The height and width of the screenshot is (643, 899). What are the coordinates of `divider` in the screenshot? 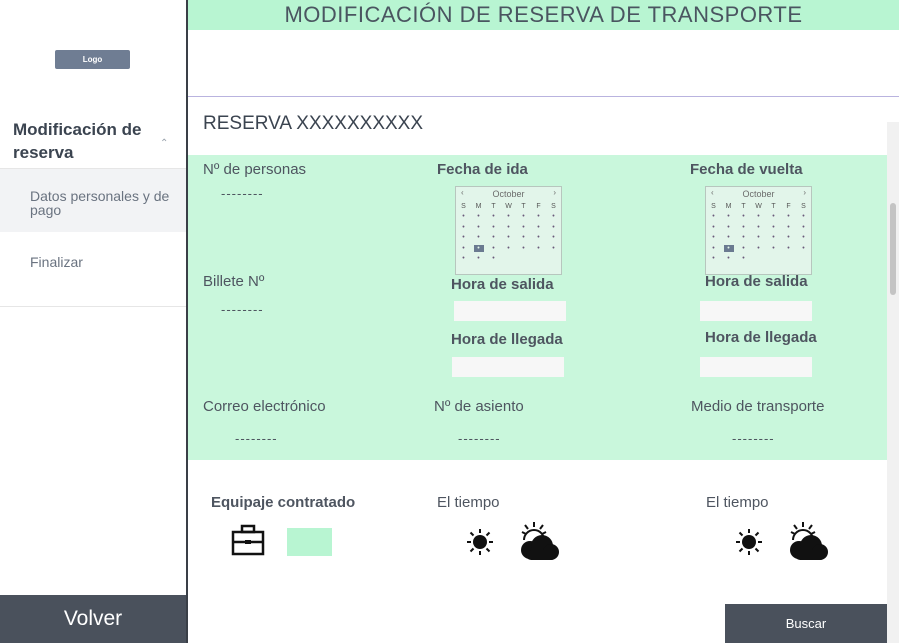 It's located at (93, 306).